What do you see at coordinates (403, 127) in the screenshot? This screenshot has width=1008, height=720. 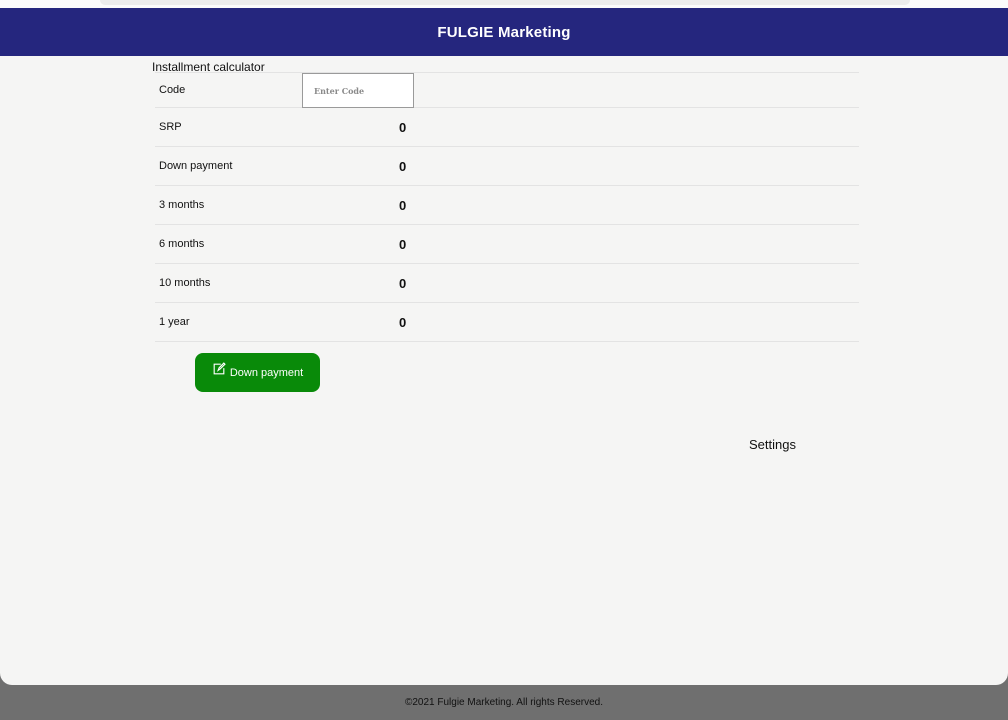 I see `srp-value: 0` at bounding box center [403, 127].